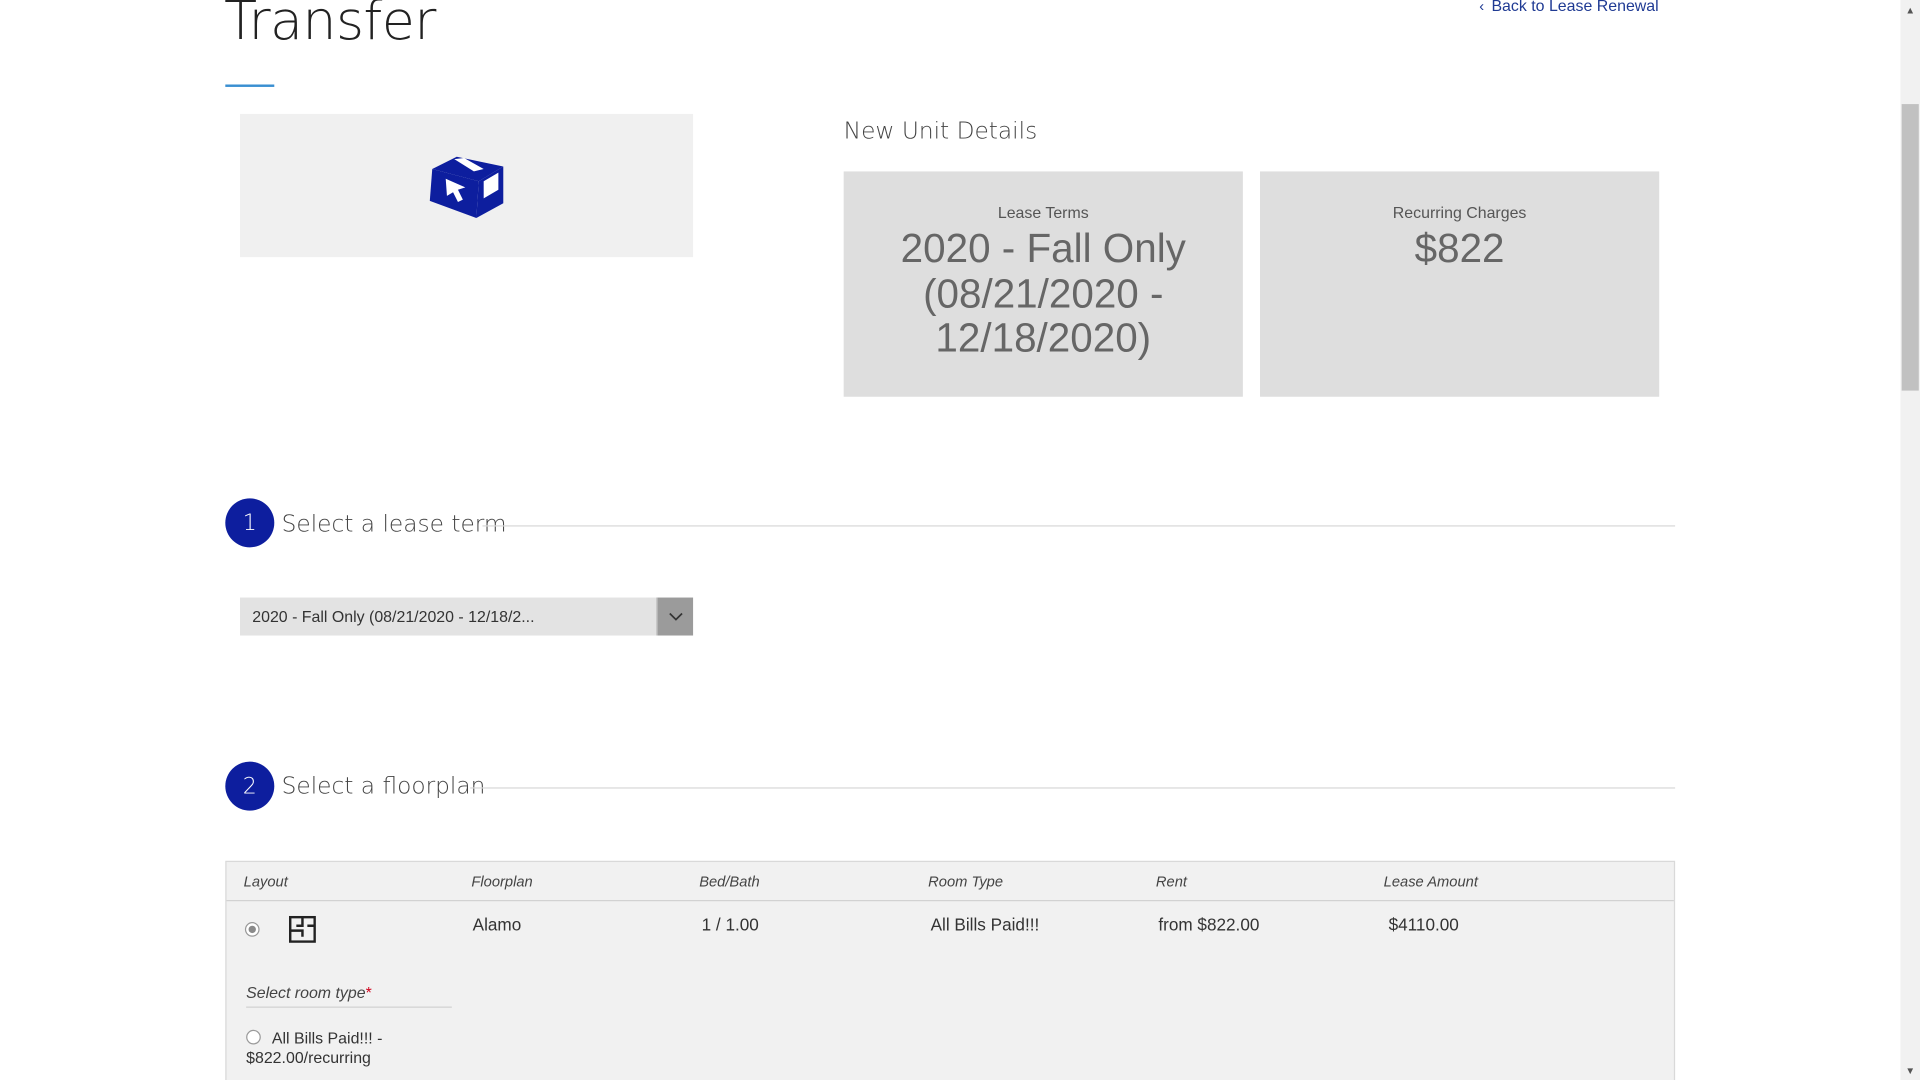 This screenshot has height=1080, width=1920. I want to click on scroll-up-arrow-icon: ▲, so click(1910, 10).